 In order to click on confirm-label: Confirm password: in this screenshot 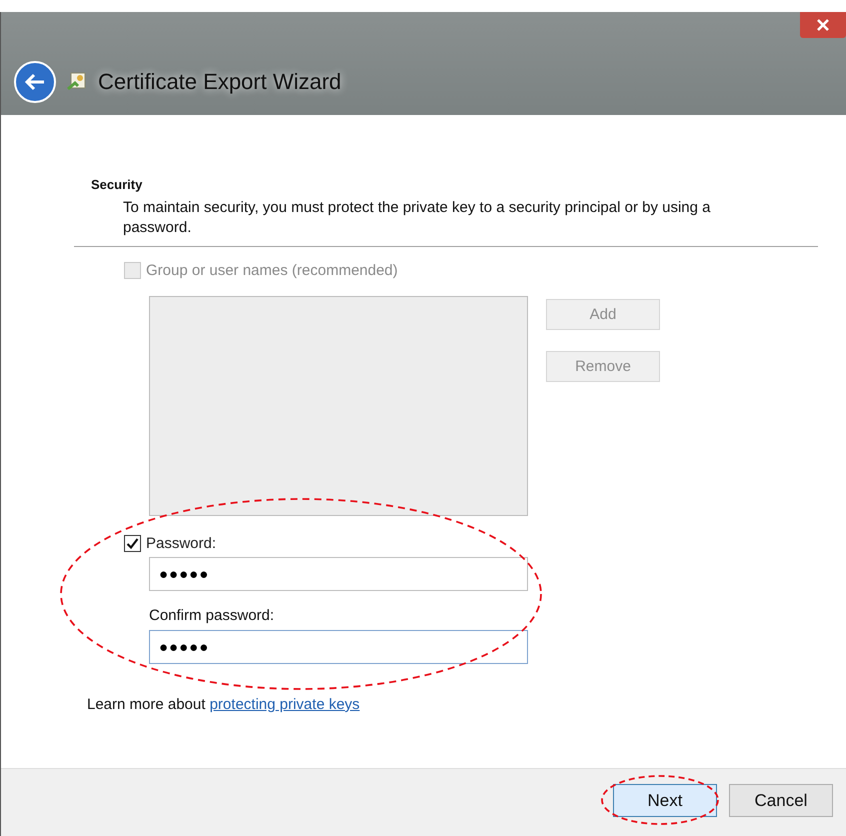, I will do `click(211, 616)`.